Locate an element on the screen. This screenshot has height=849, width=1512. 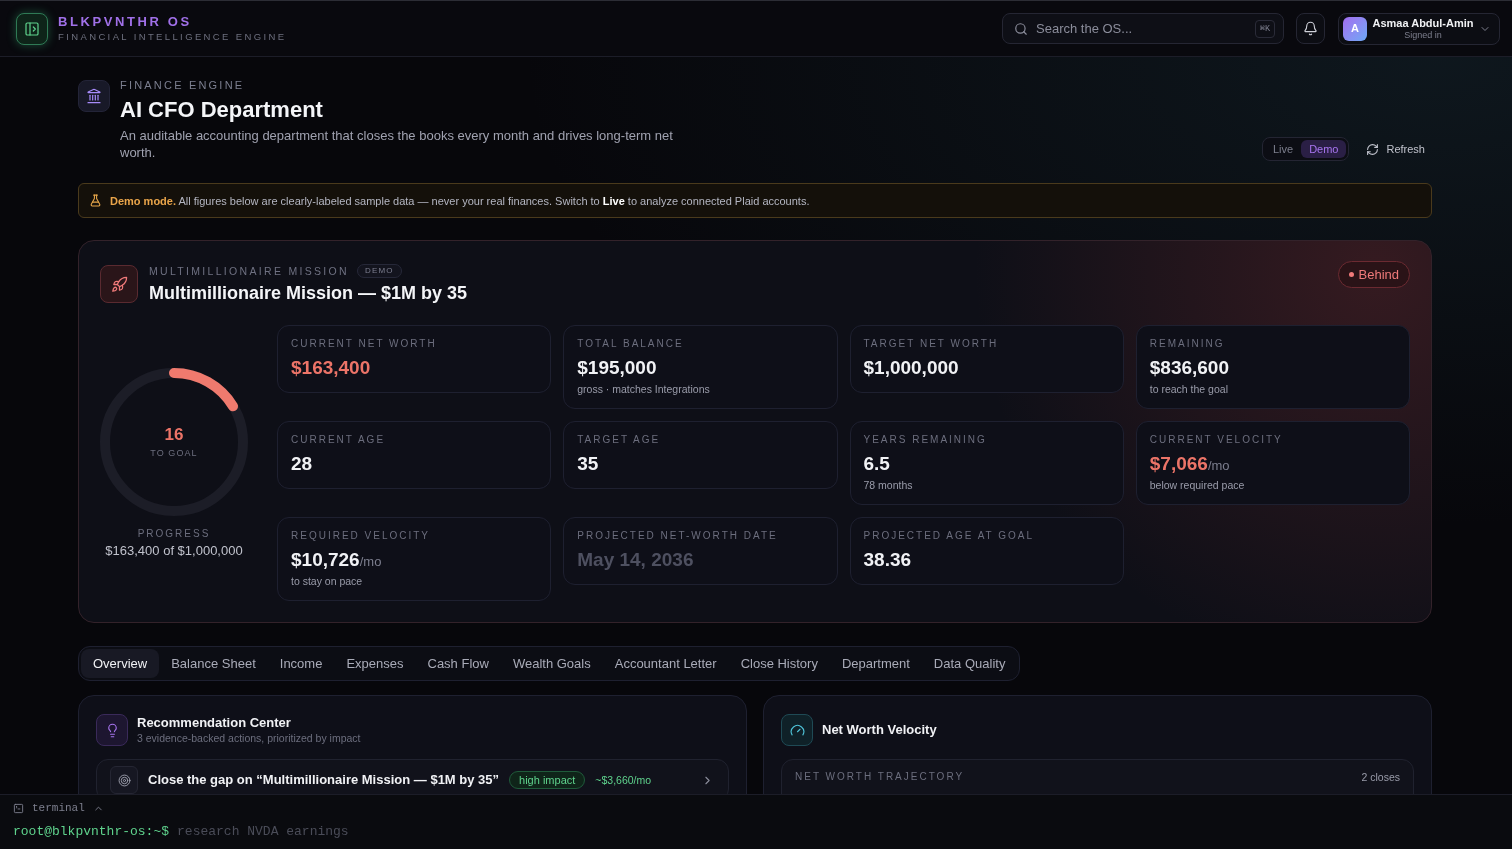
command-input: research NVDA earnings is located at coordinates (838, 832).